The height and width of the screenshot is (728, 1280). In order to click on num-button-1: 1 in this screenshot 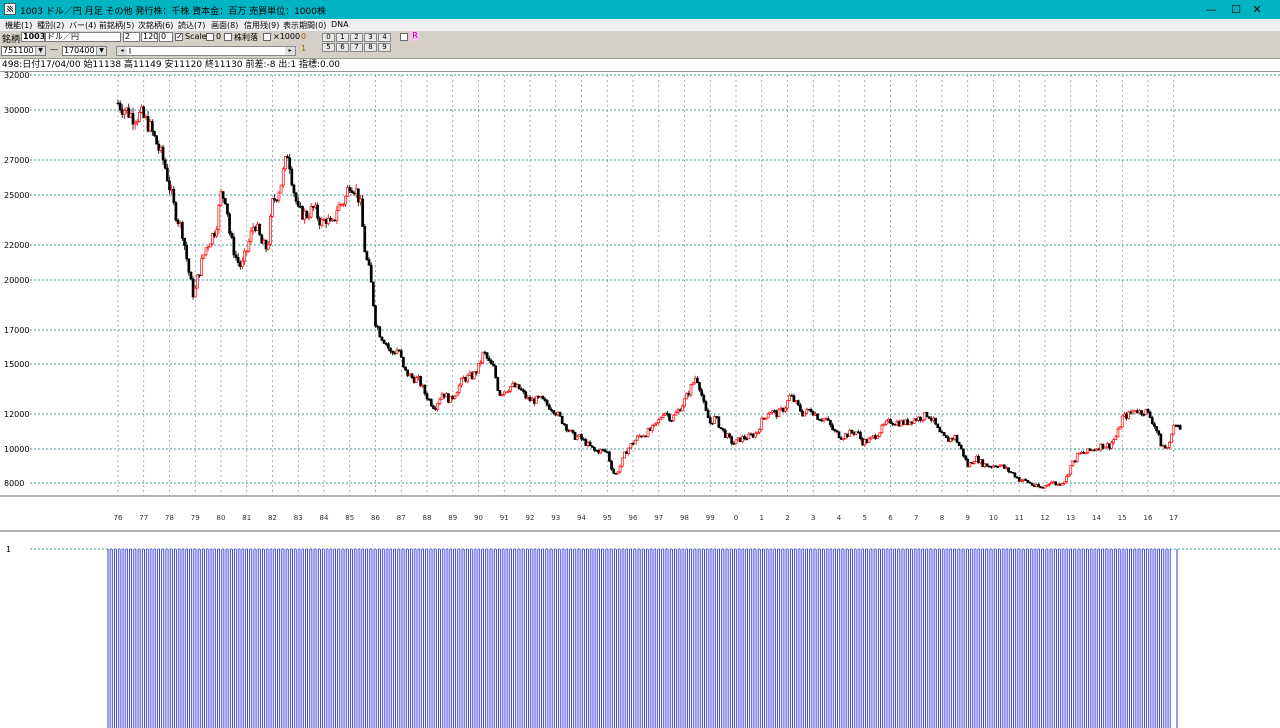, I will do `click(342, 37)`.